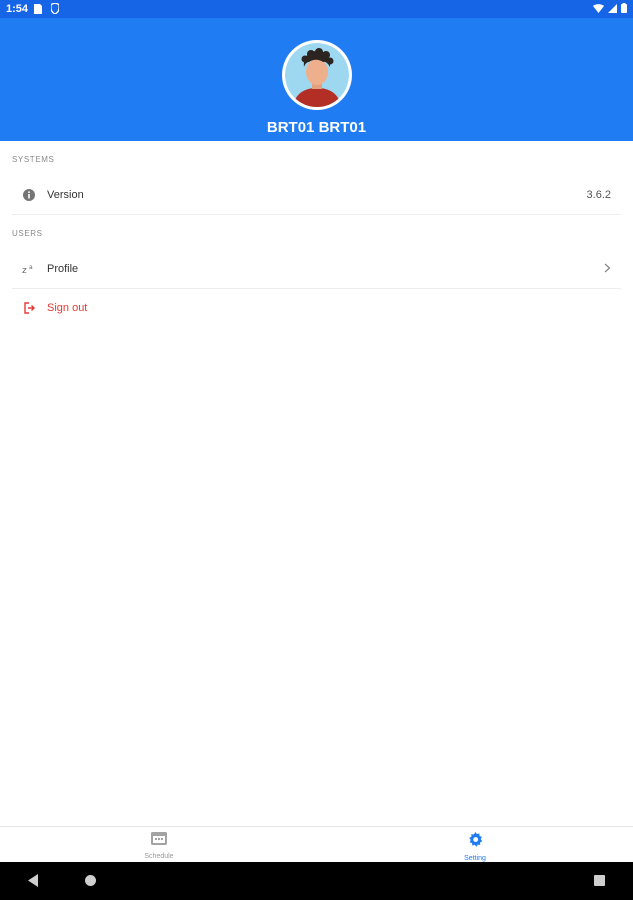 The width and height of the screenshot is (633, 900). Describe the element at coordinates (475, 858) in the screenshot. I see `tab-setting-label: Setting` at that location.